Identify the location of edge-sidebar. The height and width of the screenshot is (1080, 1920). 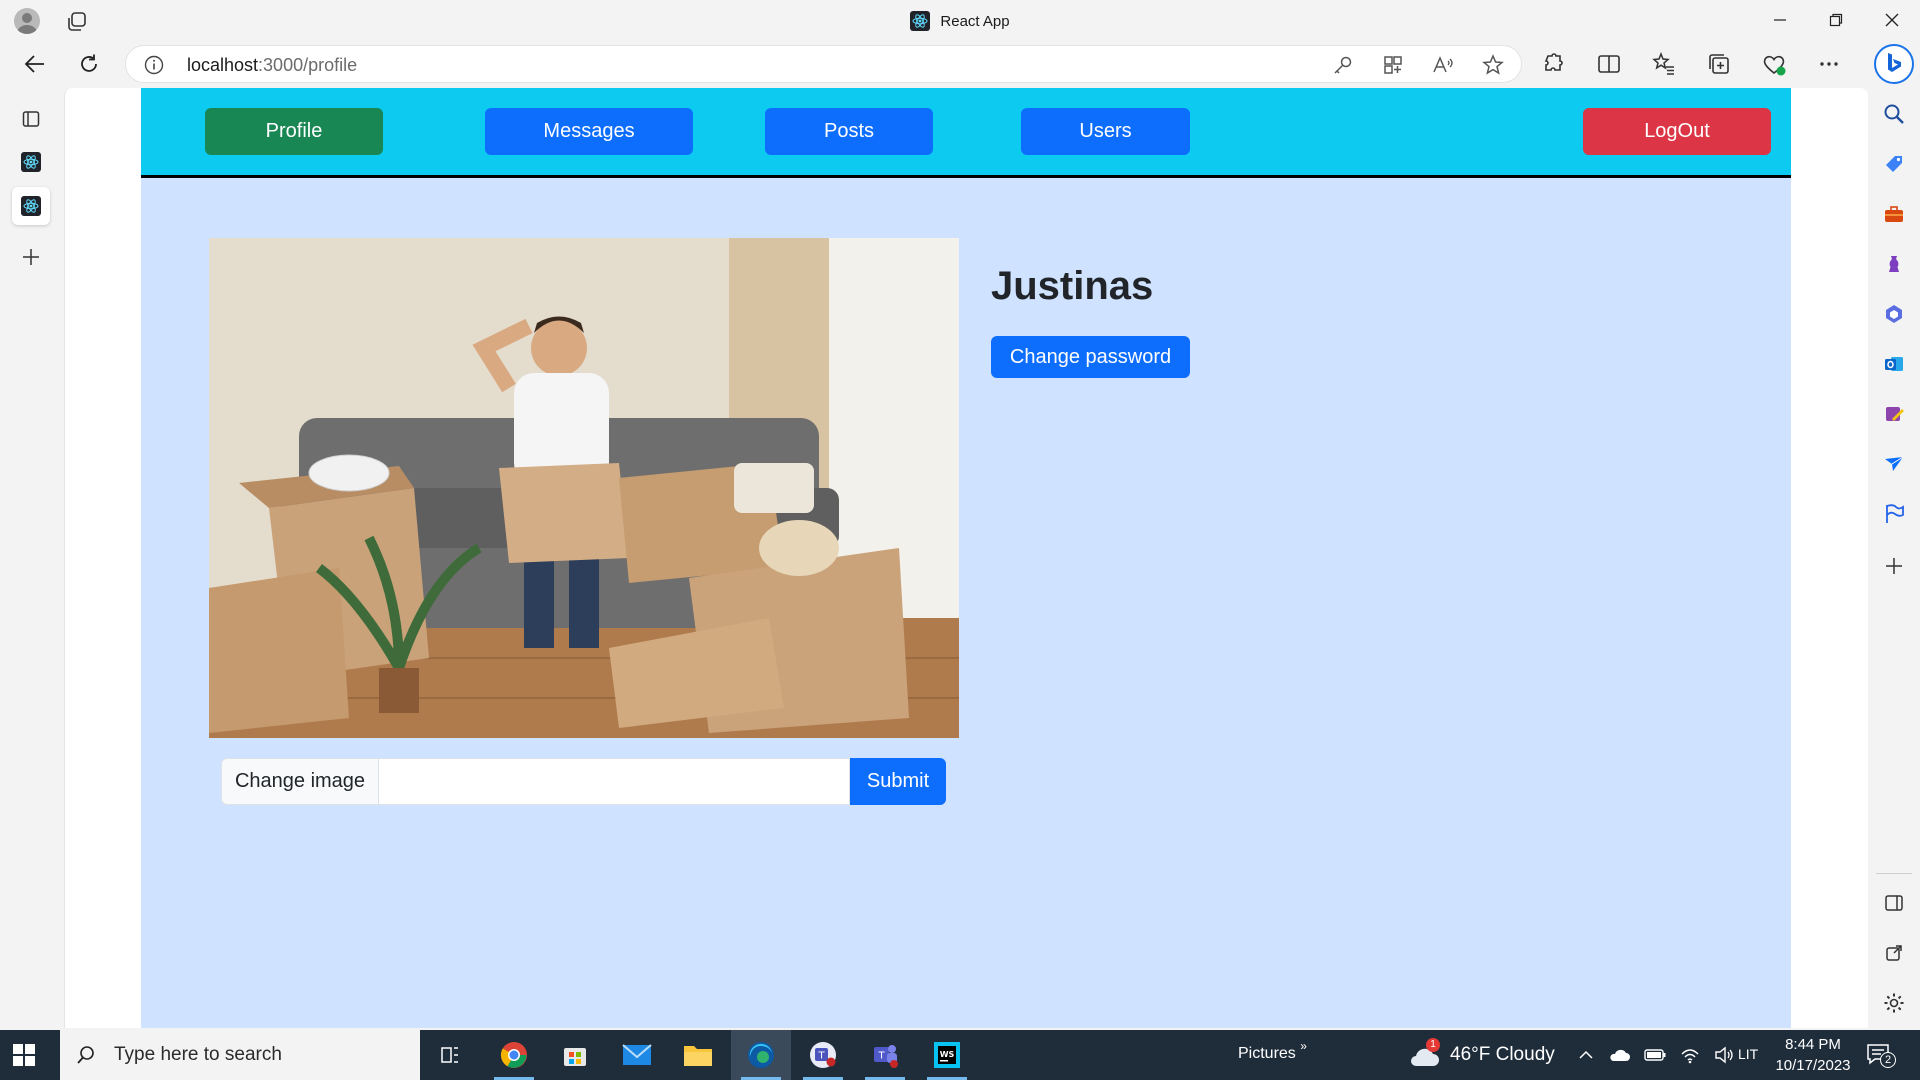
(1894, 559).